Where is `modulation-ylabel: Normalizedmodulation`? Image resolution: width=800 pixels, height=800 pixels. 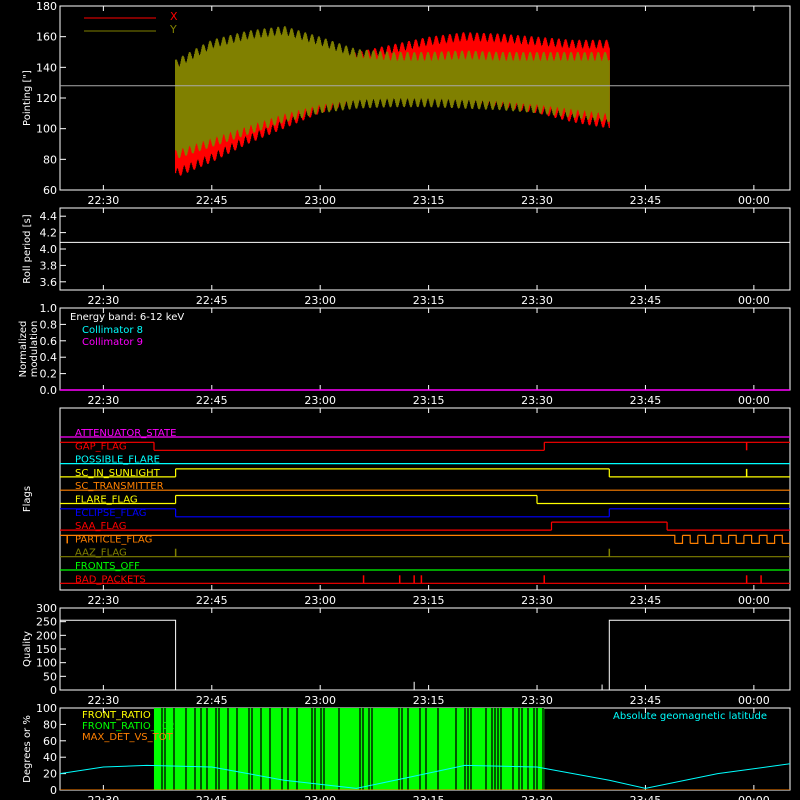 modulation-ylabel: Normalizedmodulation is located at coordinates (29, 349).